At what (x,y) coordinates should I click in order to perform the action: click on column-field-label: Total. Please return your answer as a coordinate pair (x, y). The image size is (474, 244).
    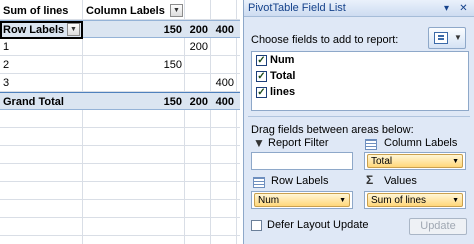
    Looking at the image, I should click on (382, 161).